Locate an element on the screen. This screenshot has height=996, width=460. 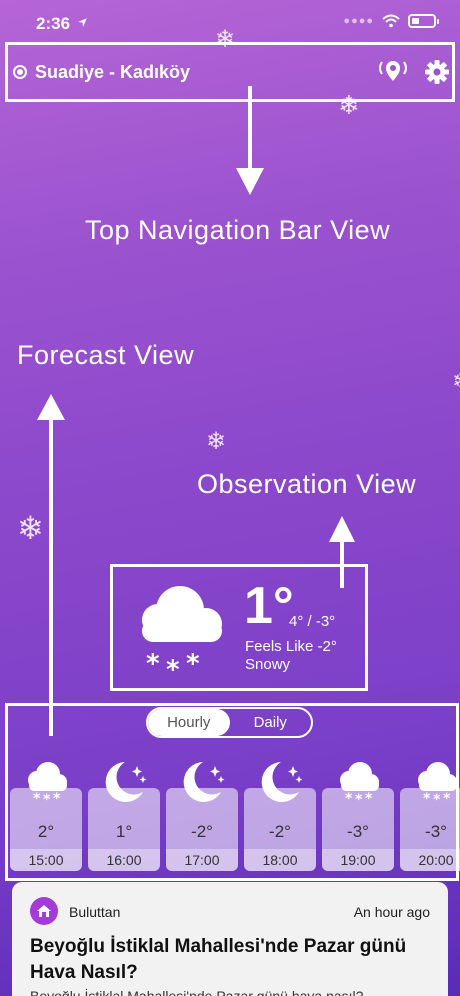
hourly-time: 17:00 is located at coordinates (202, 860).